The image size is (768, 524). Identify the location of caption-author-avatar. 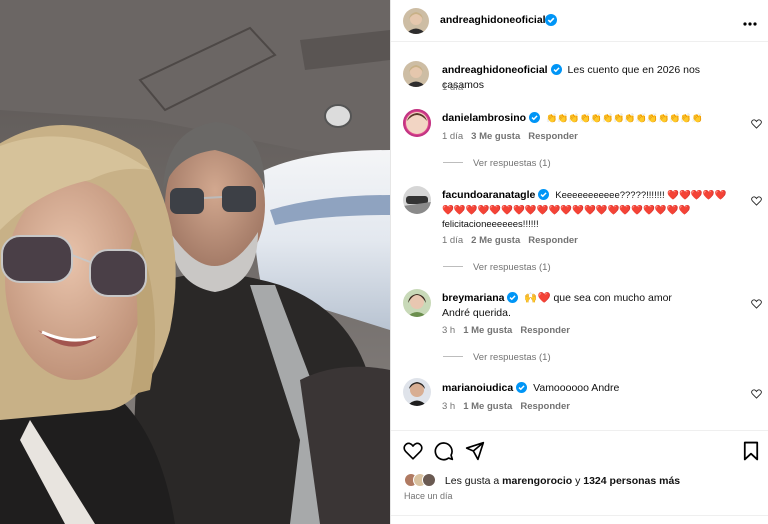
(416, 74).